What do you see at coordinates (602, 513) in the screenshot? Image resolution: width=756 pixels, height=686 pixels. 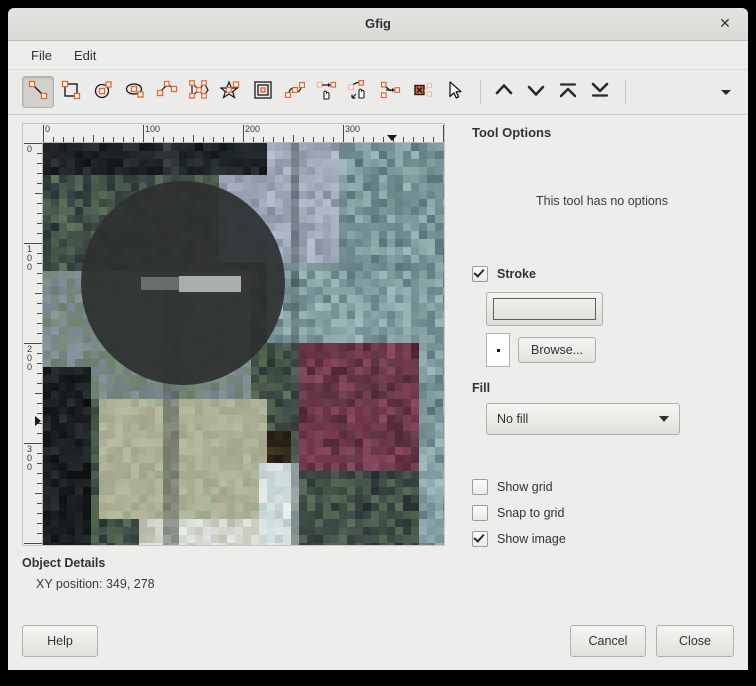 I see `checkbox-snap-to-grid: Snap to grid` at bounding box center [602, 513].